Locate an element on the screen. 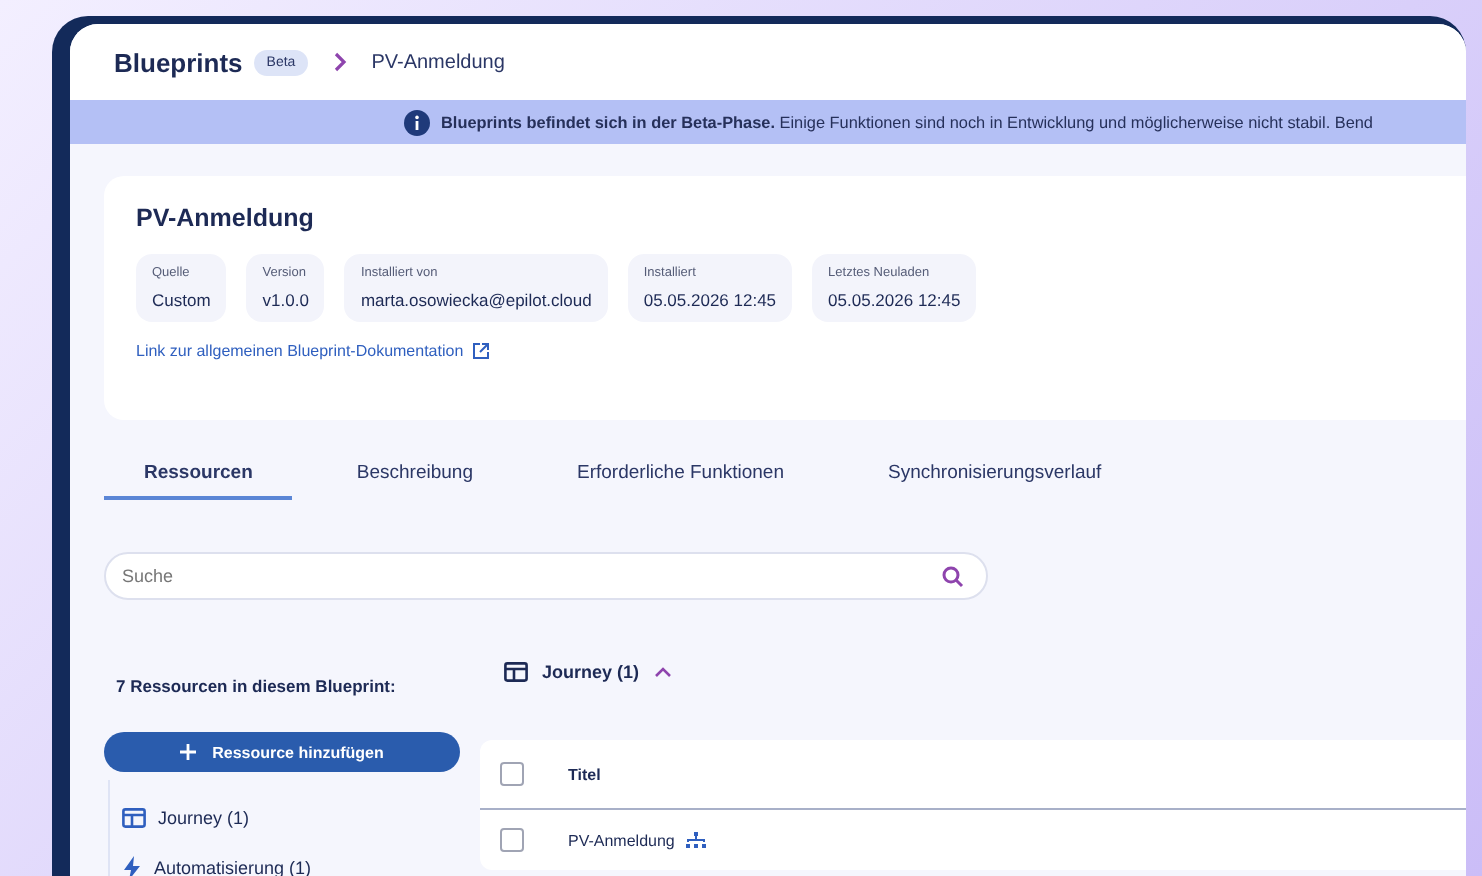 The image size is (1482, 876). field-value: v1.0.0 is located at coordinates (285, 300).